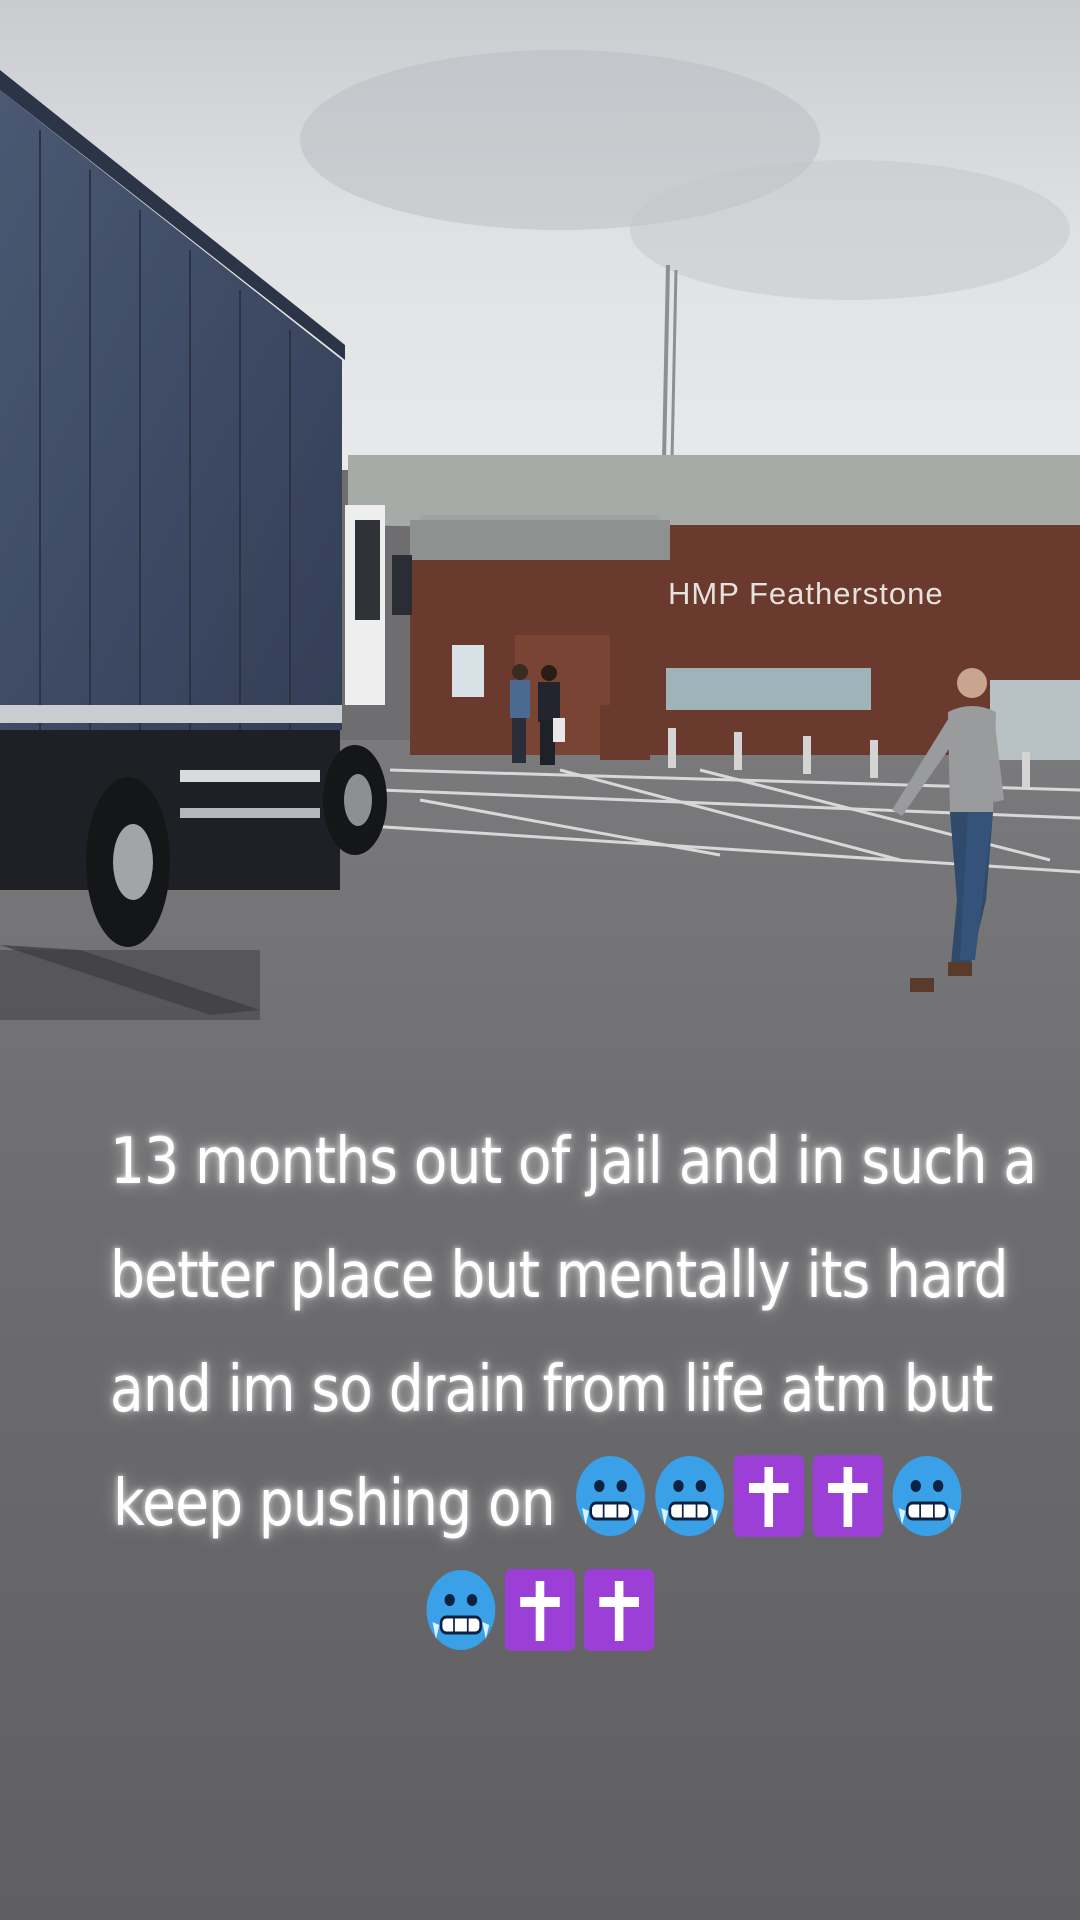 This screenshot has width=1080, height=1920. Describe the element at coordinates (559, 1276) in the screenshot. I see `caption-line-2: better place but mentally its hard` at that location.